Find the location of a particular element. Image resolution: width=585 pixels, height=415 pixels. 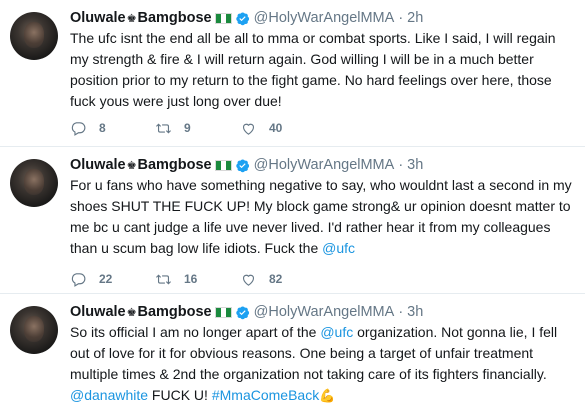

like-button: 40 is located at coordinates (282, 128).